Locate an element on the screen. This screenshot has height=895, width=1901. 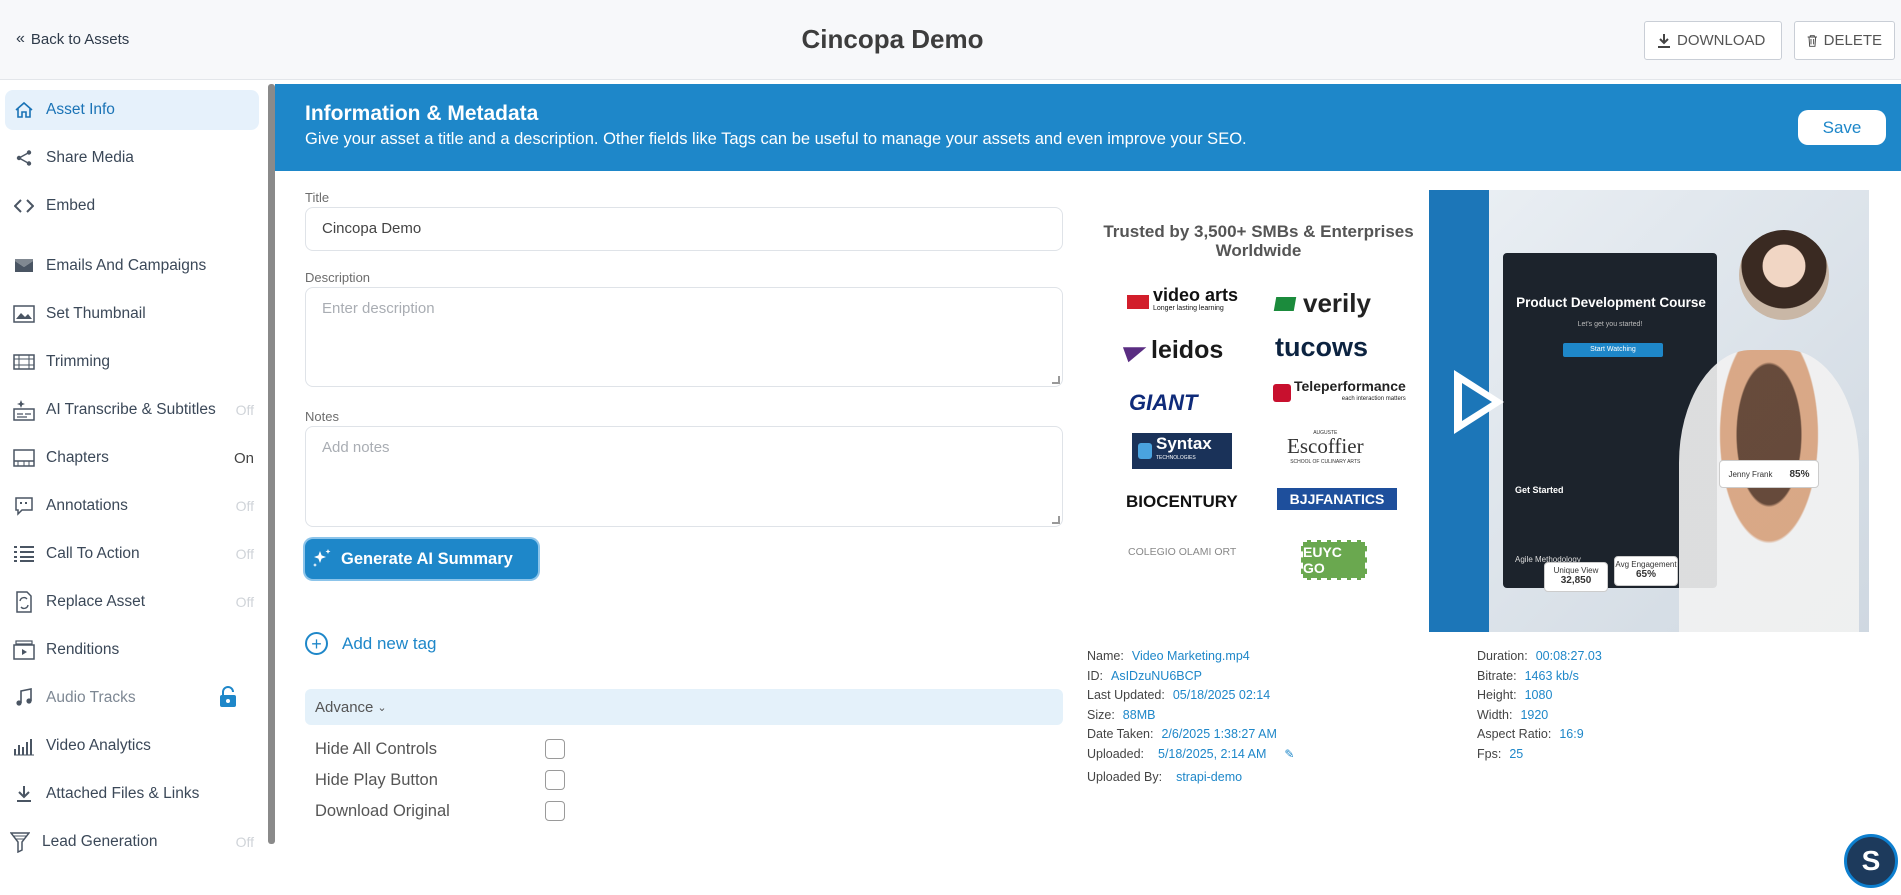
meta-key: Uploaded: is located at coordinates (1115, 753).